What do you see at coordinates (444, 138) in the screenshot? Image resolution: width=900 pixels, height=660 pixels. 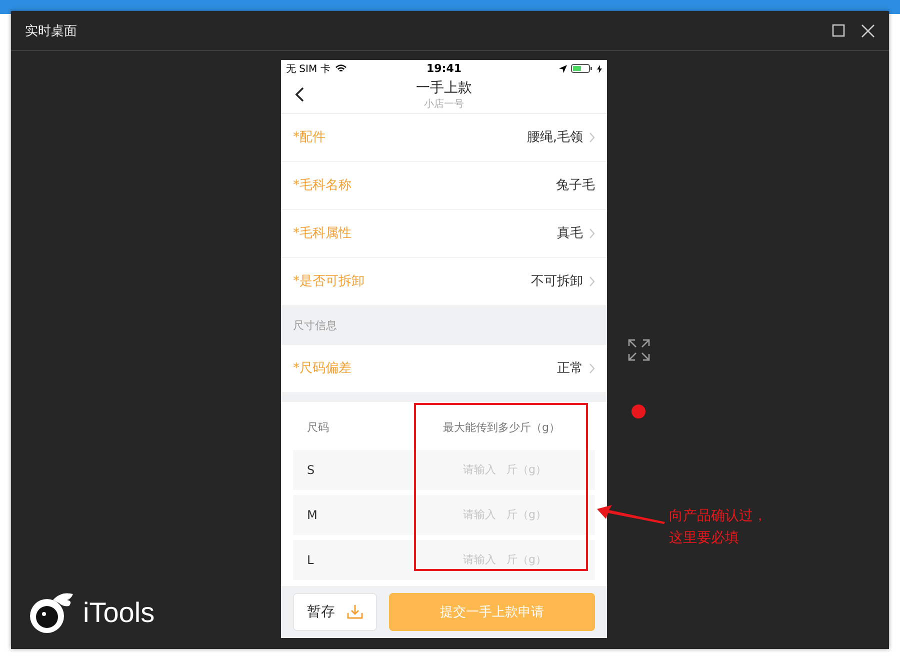 I see `form-row: *配件 腰绳,毛领` at bounding box center [444, 138].